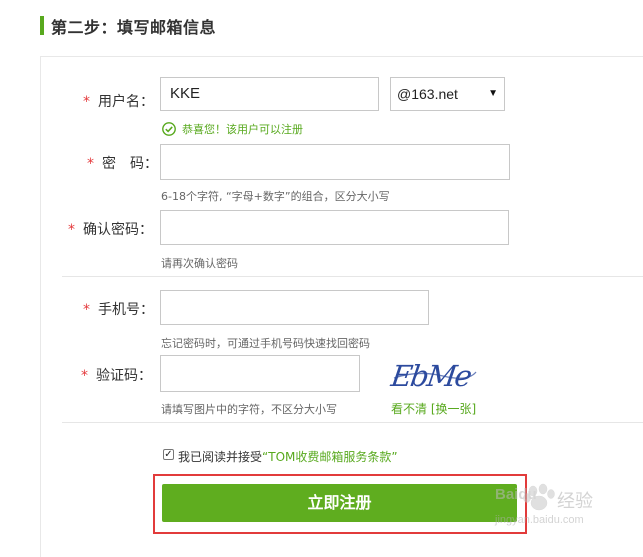  I want to click on username-value: KKE, so click(185, 93).